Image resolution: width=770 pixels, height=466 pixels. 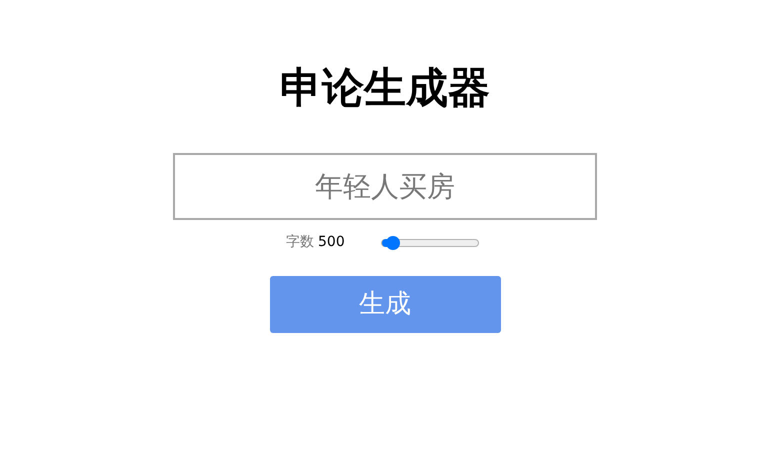 I want to click on page-title: 申论生成器, so click(x=385, y=88).